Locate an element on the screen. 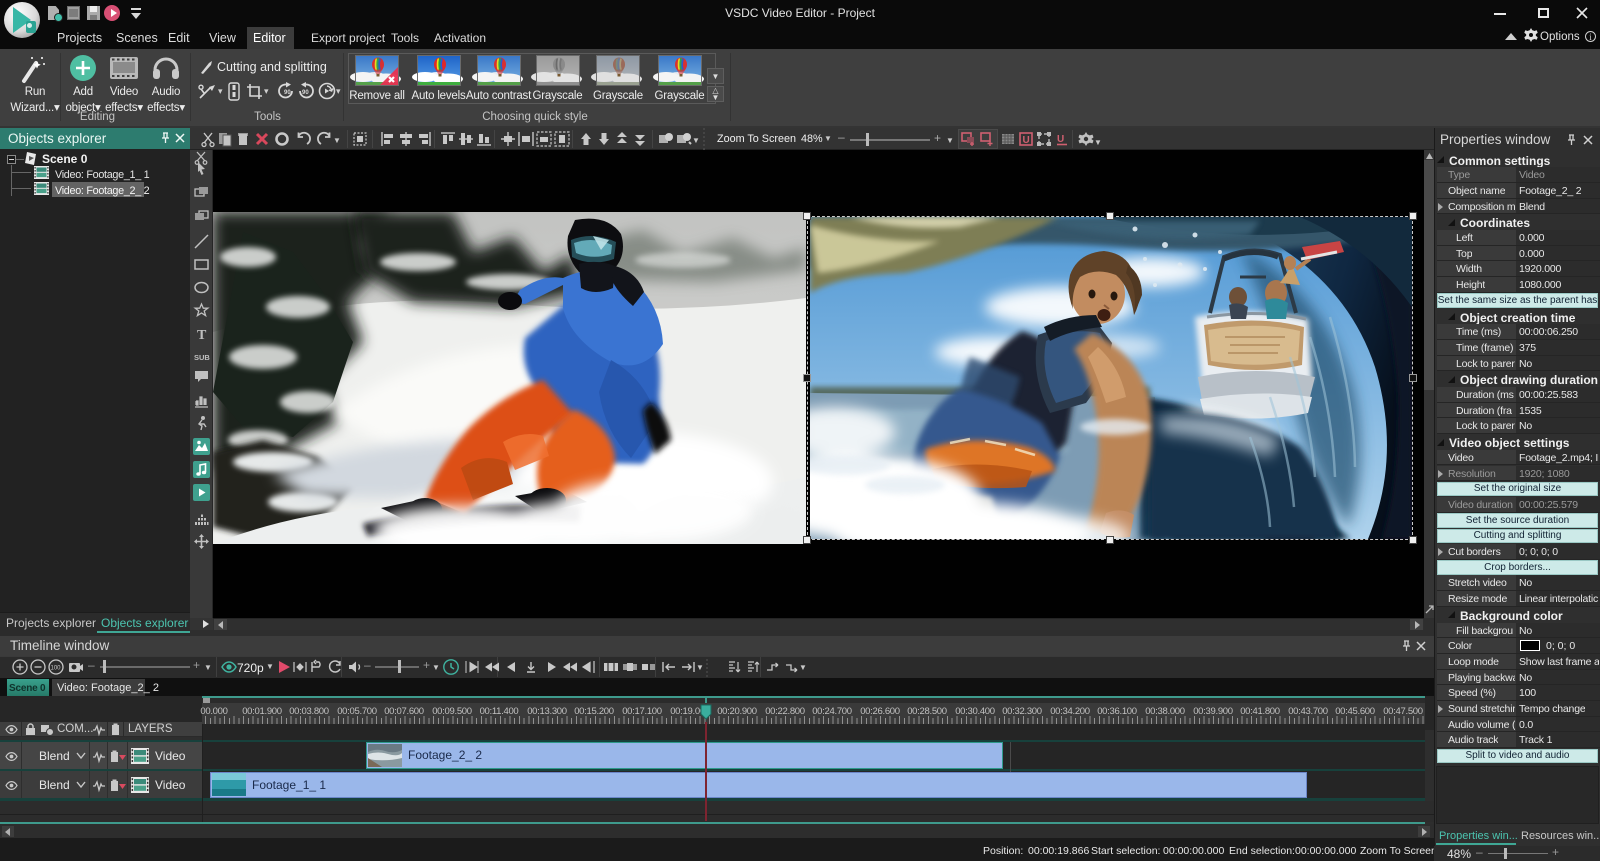 This screenshot has height=861, width=1600. svg-text: 100 is located at coordinates (56, 669).